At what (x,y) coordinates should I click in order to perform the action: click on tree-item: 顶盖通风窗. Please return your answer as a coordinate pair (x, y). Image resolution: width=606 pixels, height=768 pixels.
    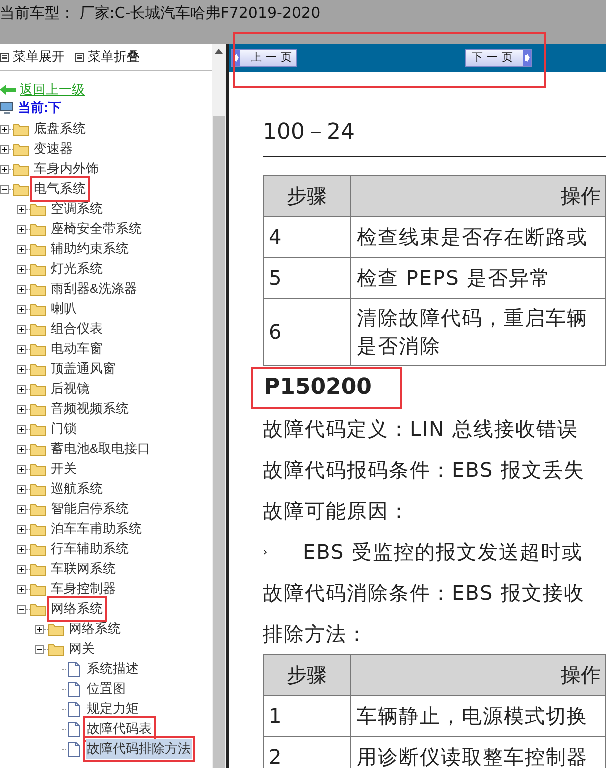
    Looking at the image, I should click on (83, 369).